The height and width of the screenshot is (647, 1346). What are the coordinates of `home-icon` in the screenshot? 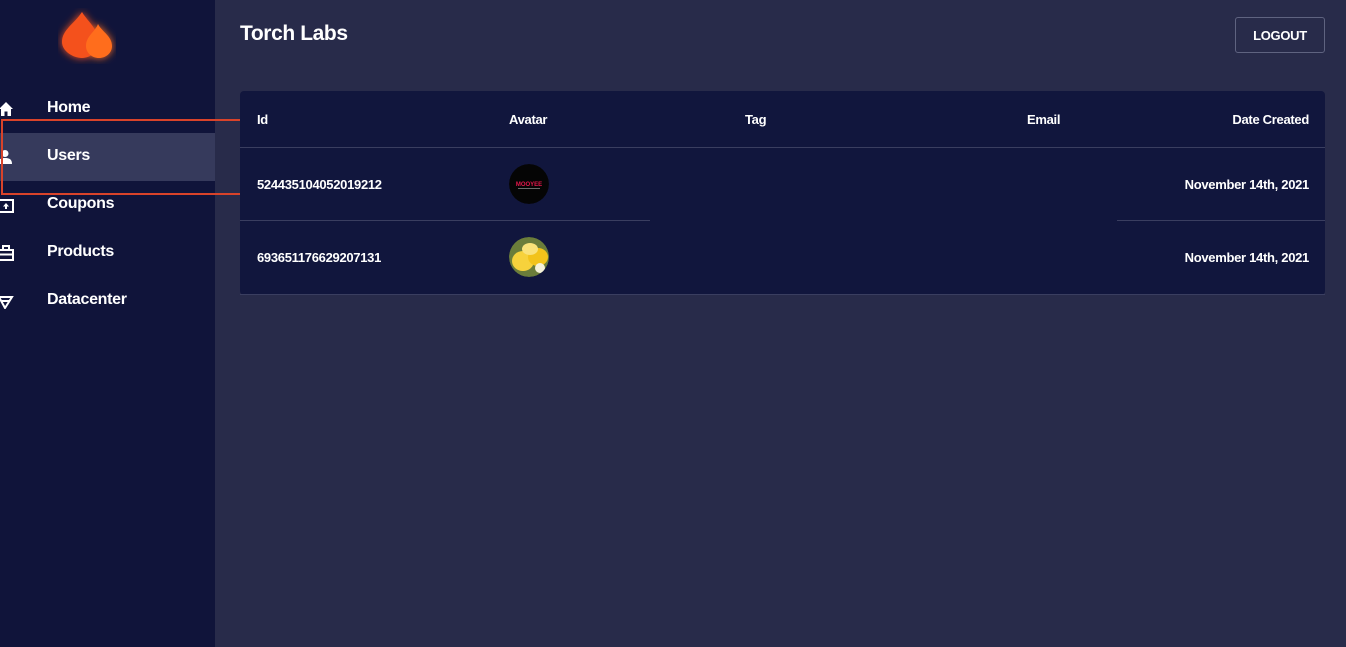 It's located at (7, 109).